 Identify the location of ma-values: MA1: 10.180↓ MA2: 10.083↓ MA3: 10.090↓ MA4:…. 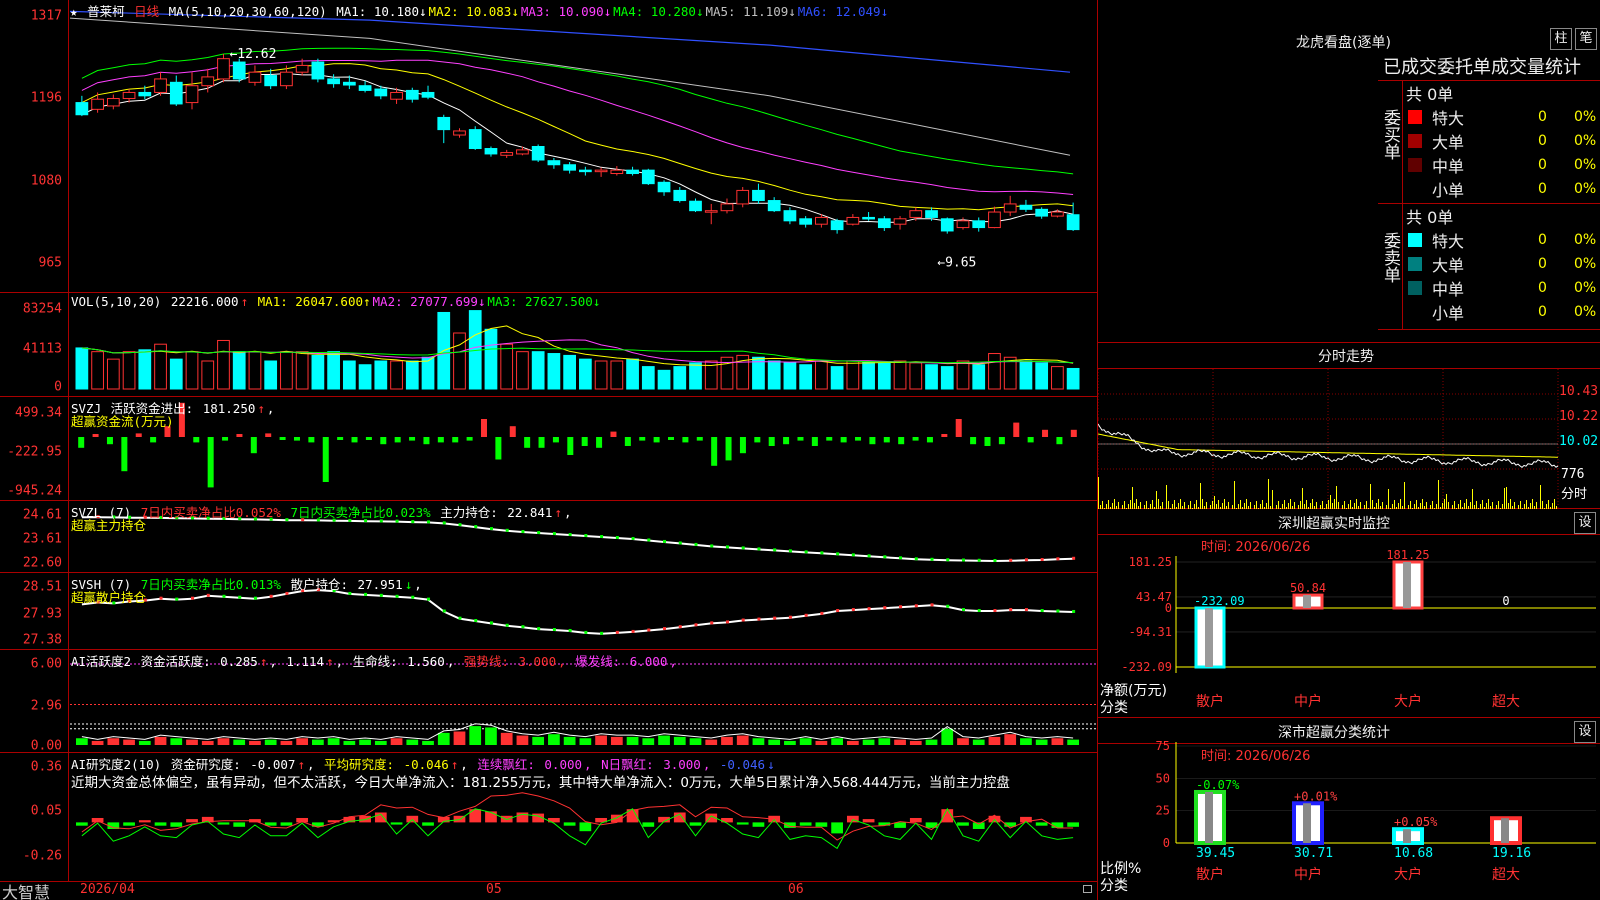
(613, 11).